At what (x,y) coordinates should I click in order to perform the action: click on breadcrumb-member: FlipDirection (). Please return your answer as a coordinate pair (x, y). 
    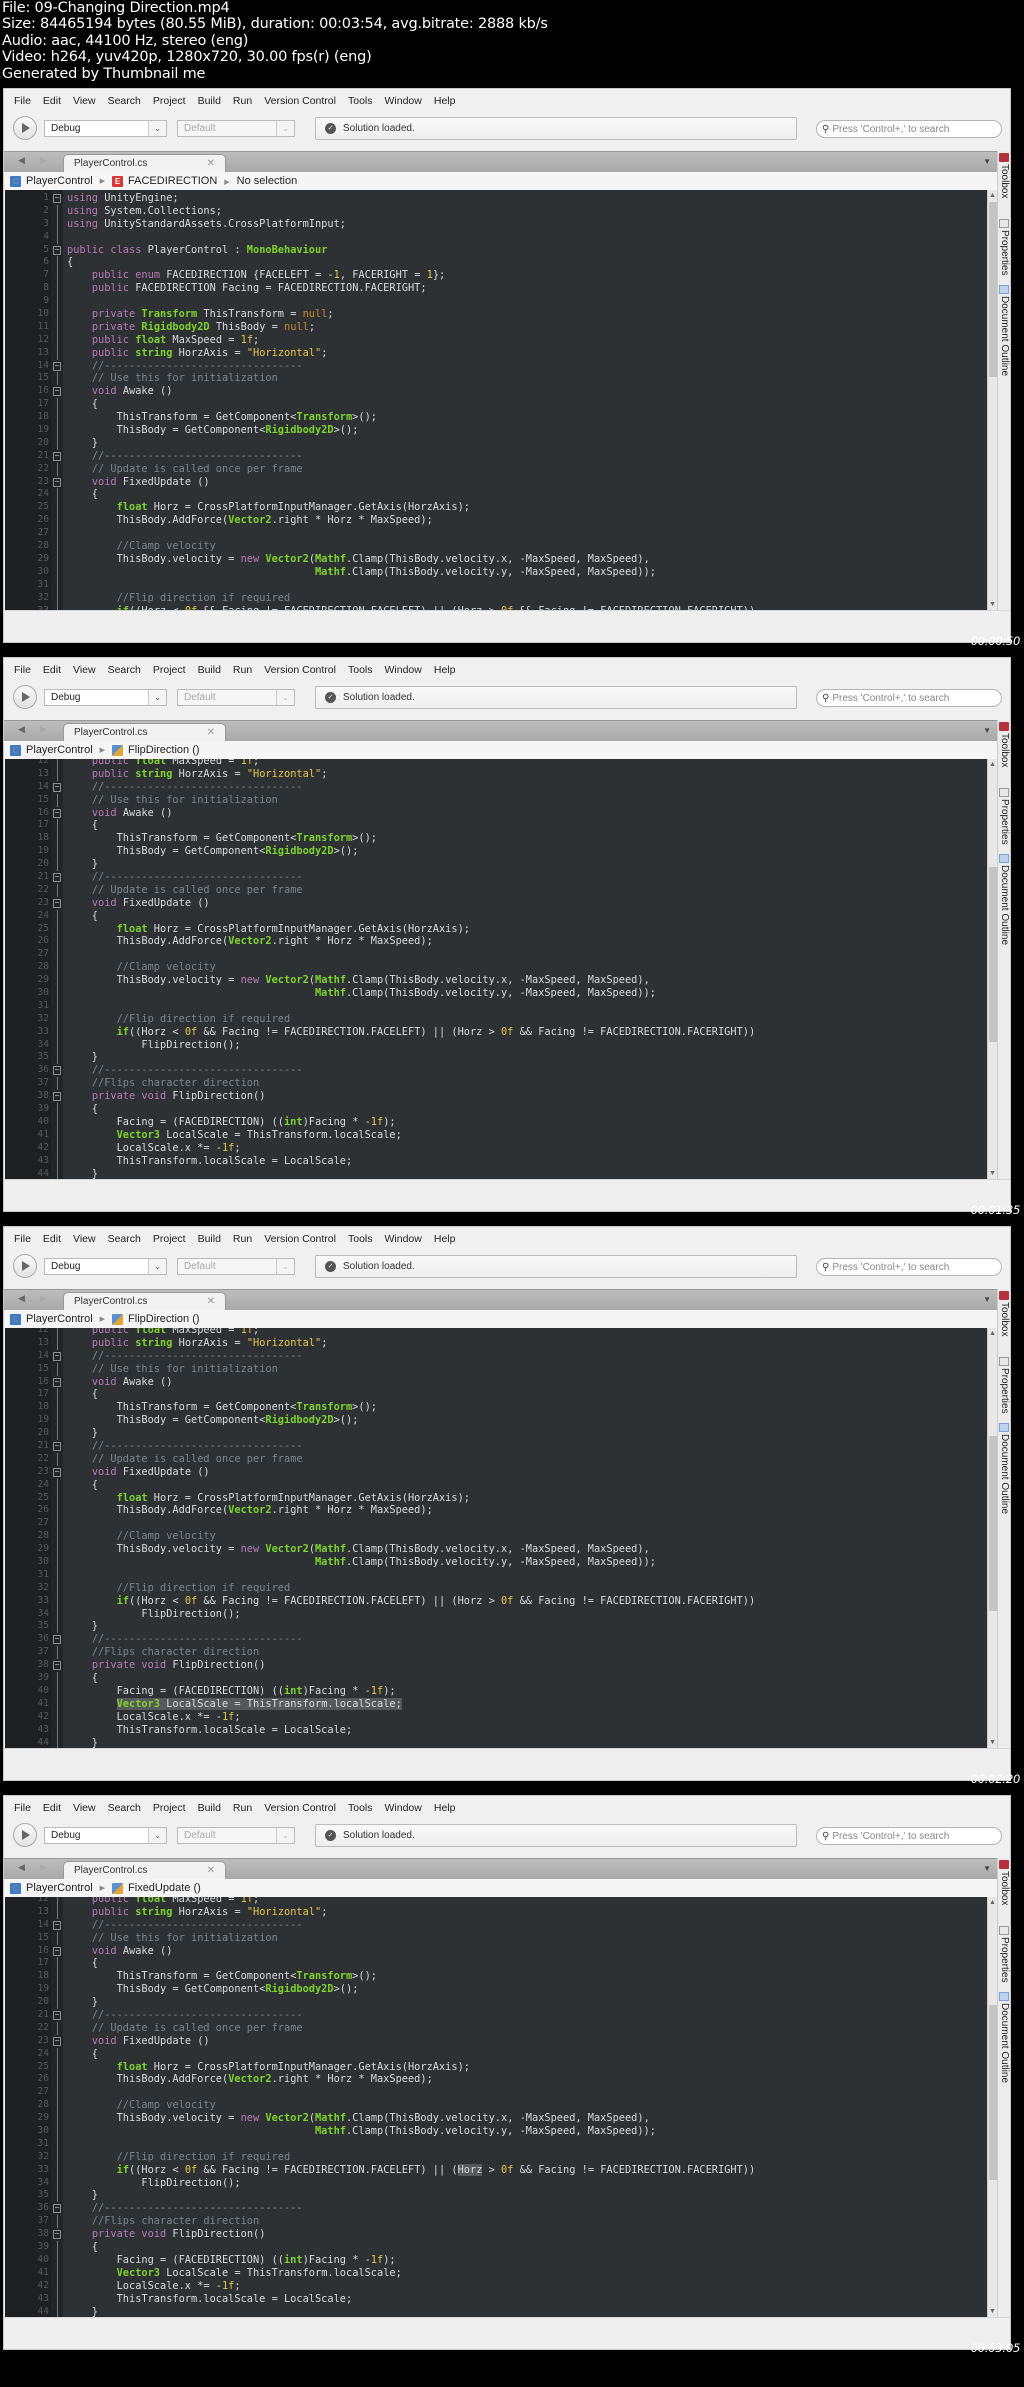
    Looking at the image, I should click on (164, 750).